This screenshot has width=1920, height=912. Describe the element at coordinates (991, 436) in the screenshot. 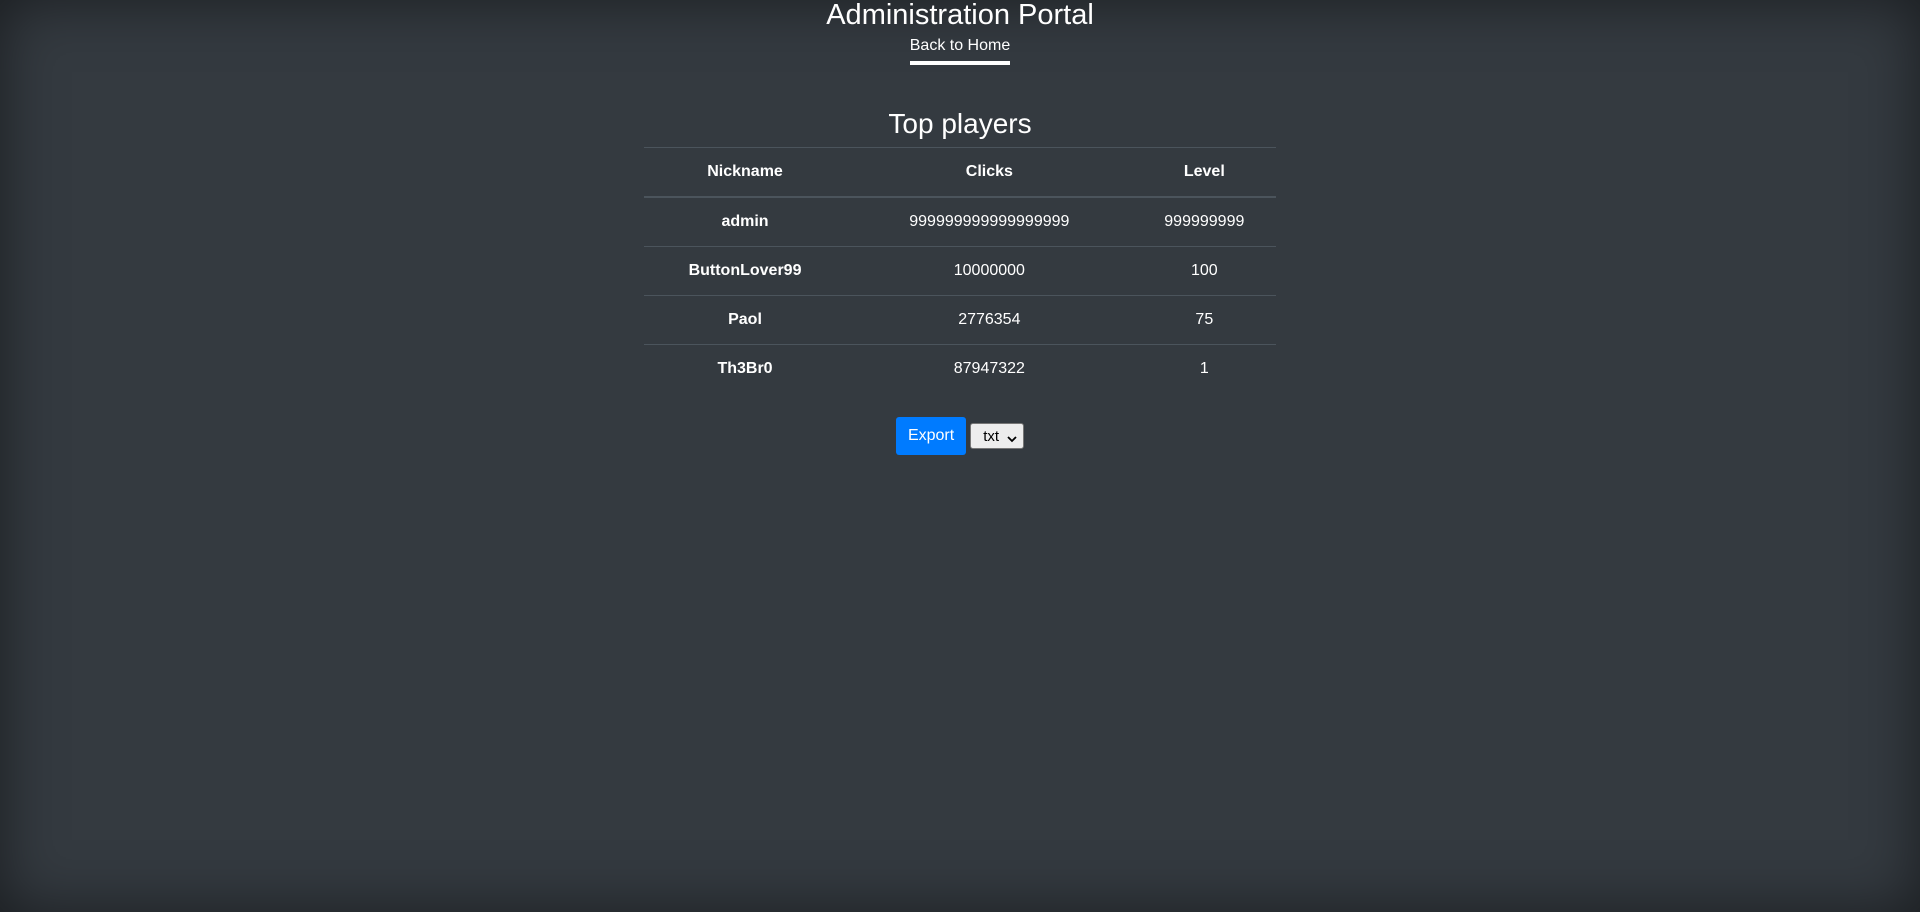

I see `export-format-value: txt` at that location.